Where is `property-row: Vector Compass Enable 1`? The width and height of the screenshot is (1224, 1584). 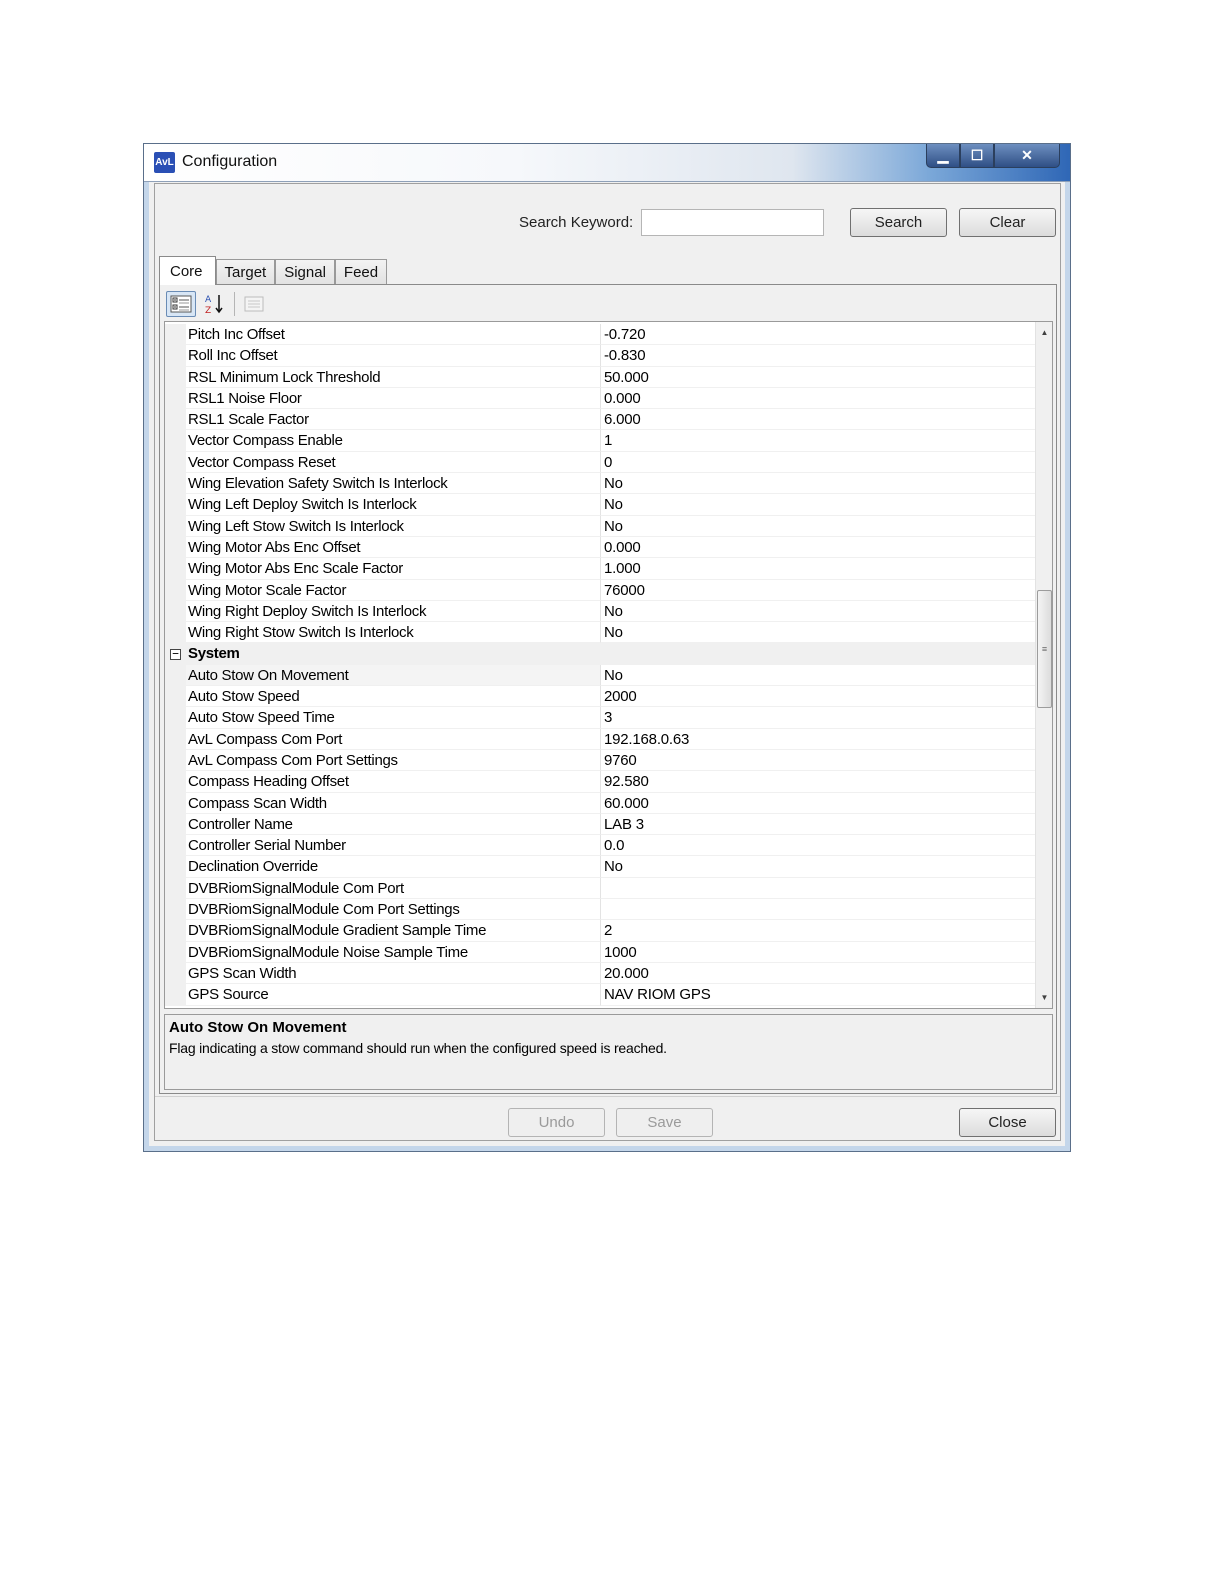
property-row: Vector Compass Enable 1 is located at coordinates (601, 441).